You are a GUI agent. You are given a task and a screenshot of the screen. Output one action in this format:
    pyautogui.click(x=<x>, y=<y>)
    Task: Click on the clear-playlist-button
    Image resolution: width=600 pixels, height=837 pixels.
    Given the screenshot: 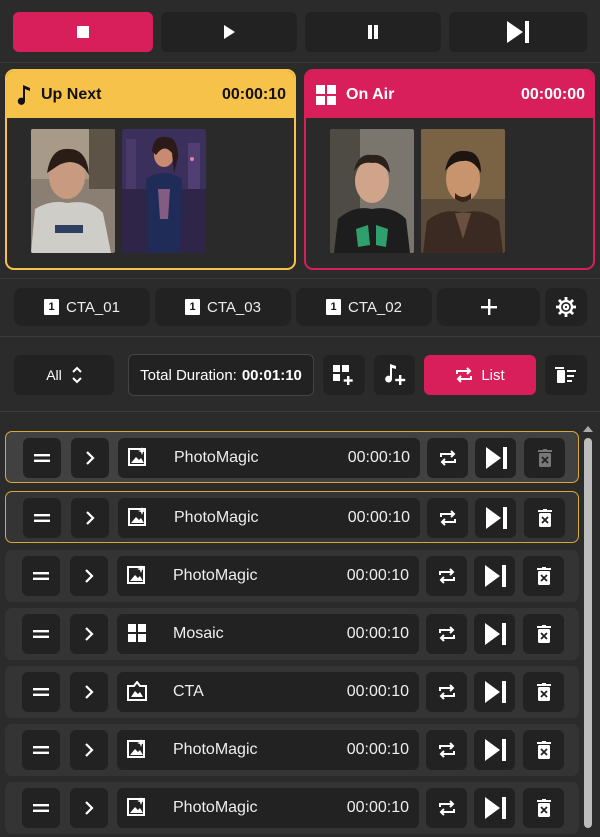 What is the action you would take?
    pyautogui.click(x=566, y=375)
    